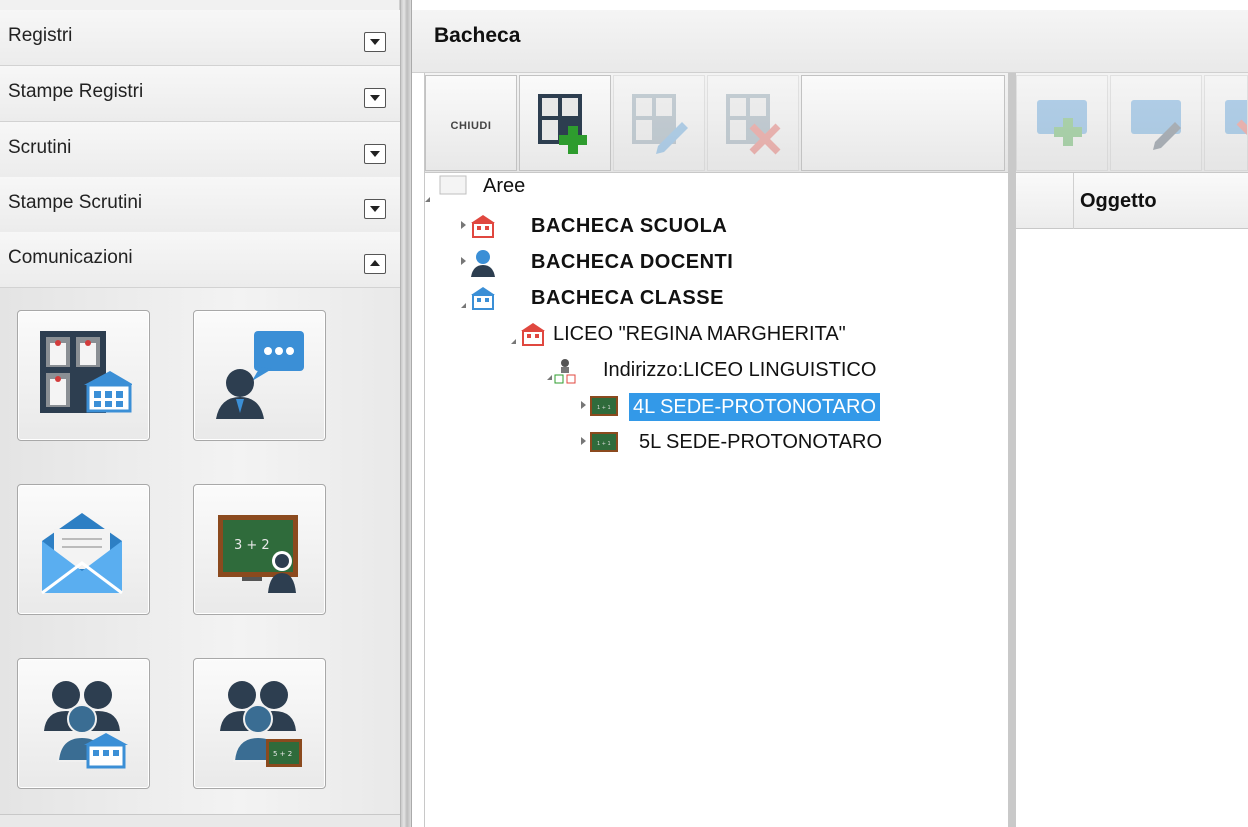 The image size is (1248, 827). I want to click on page-title: Bacheca, so click(477, 35).